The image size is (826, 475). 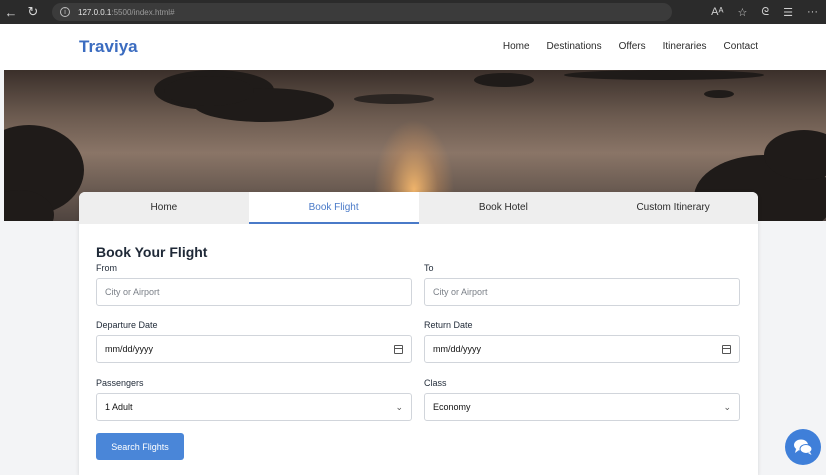 What do you see at coordinates (516, 46) in the screenshot?
I see `nav-link-home: Home` at bounding box center [516, 46].